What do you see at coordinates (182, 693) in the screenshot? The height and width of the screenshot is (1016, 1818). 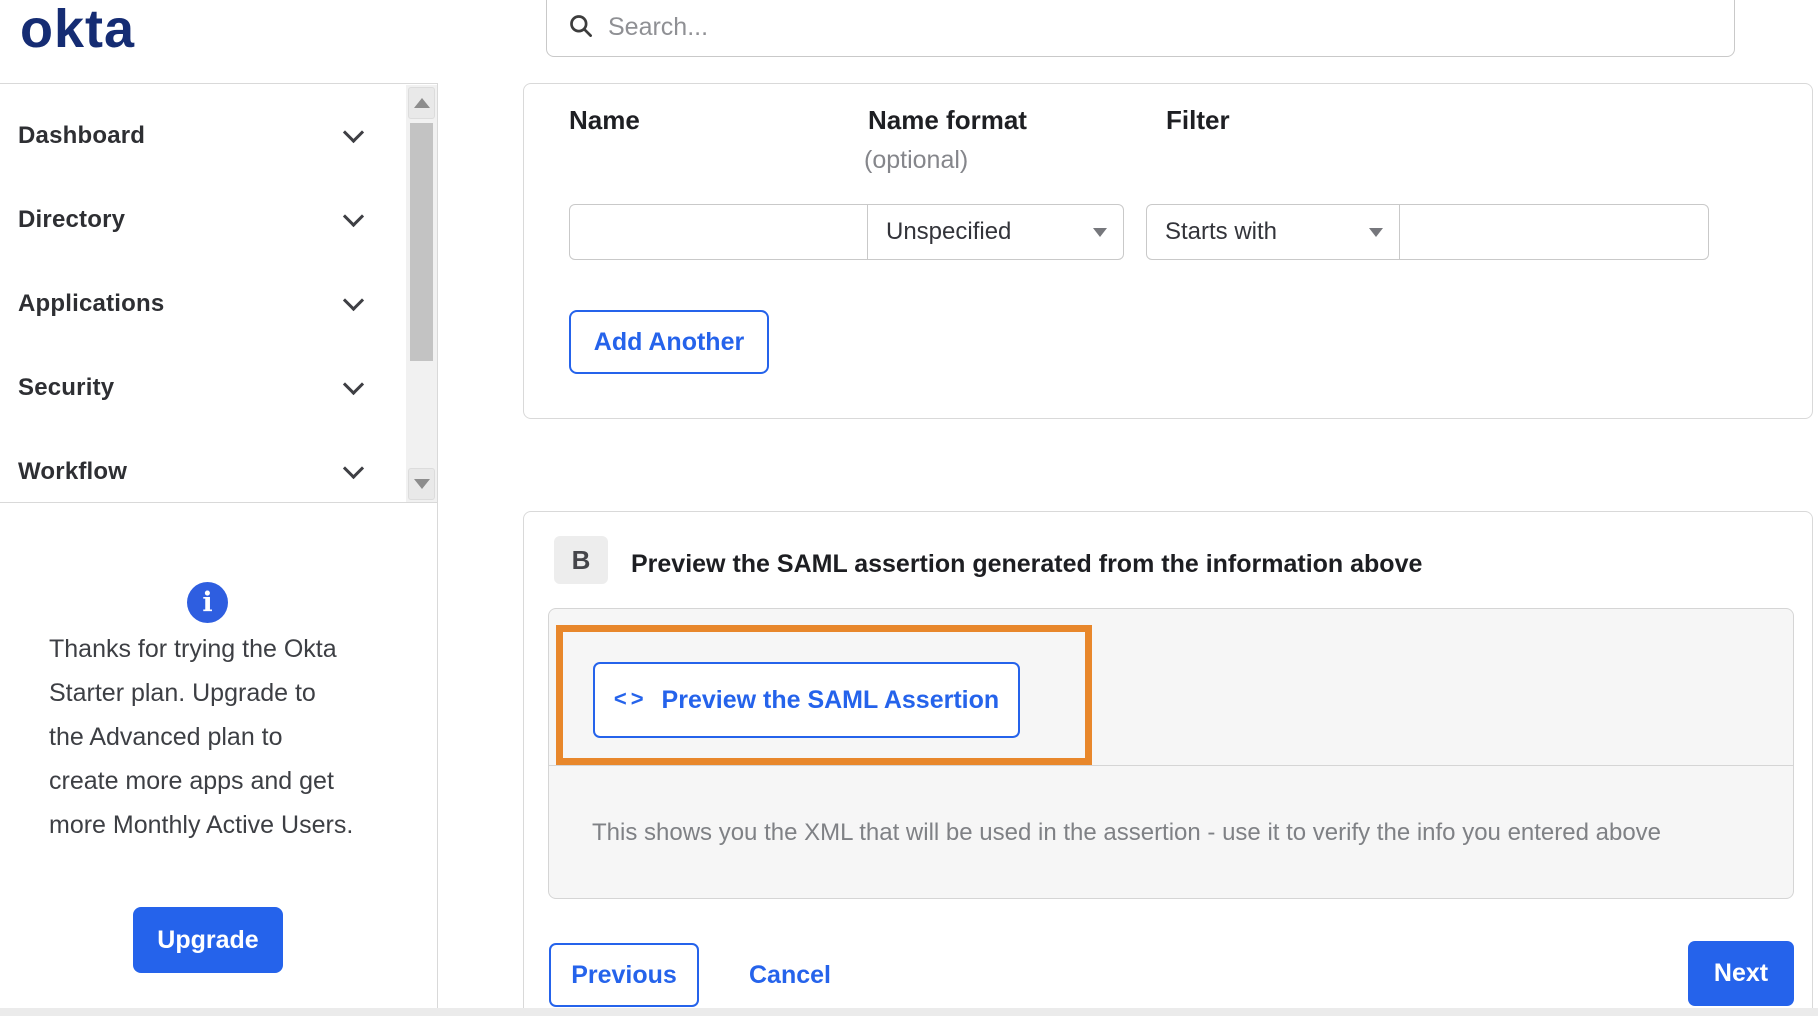 I see `upgrade-message-line: Starter plan. Upgrade to` at bounding box center [182, 693].